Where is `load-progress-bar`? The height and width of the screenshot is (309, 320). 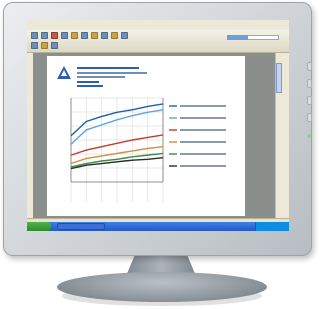
load-progress-bar is located at coordinates (253, 37).